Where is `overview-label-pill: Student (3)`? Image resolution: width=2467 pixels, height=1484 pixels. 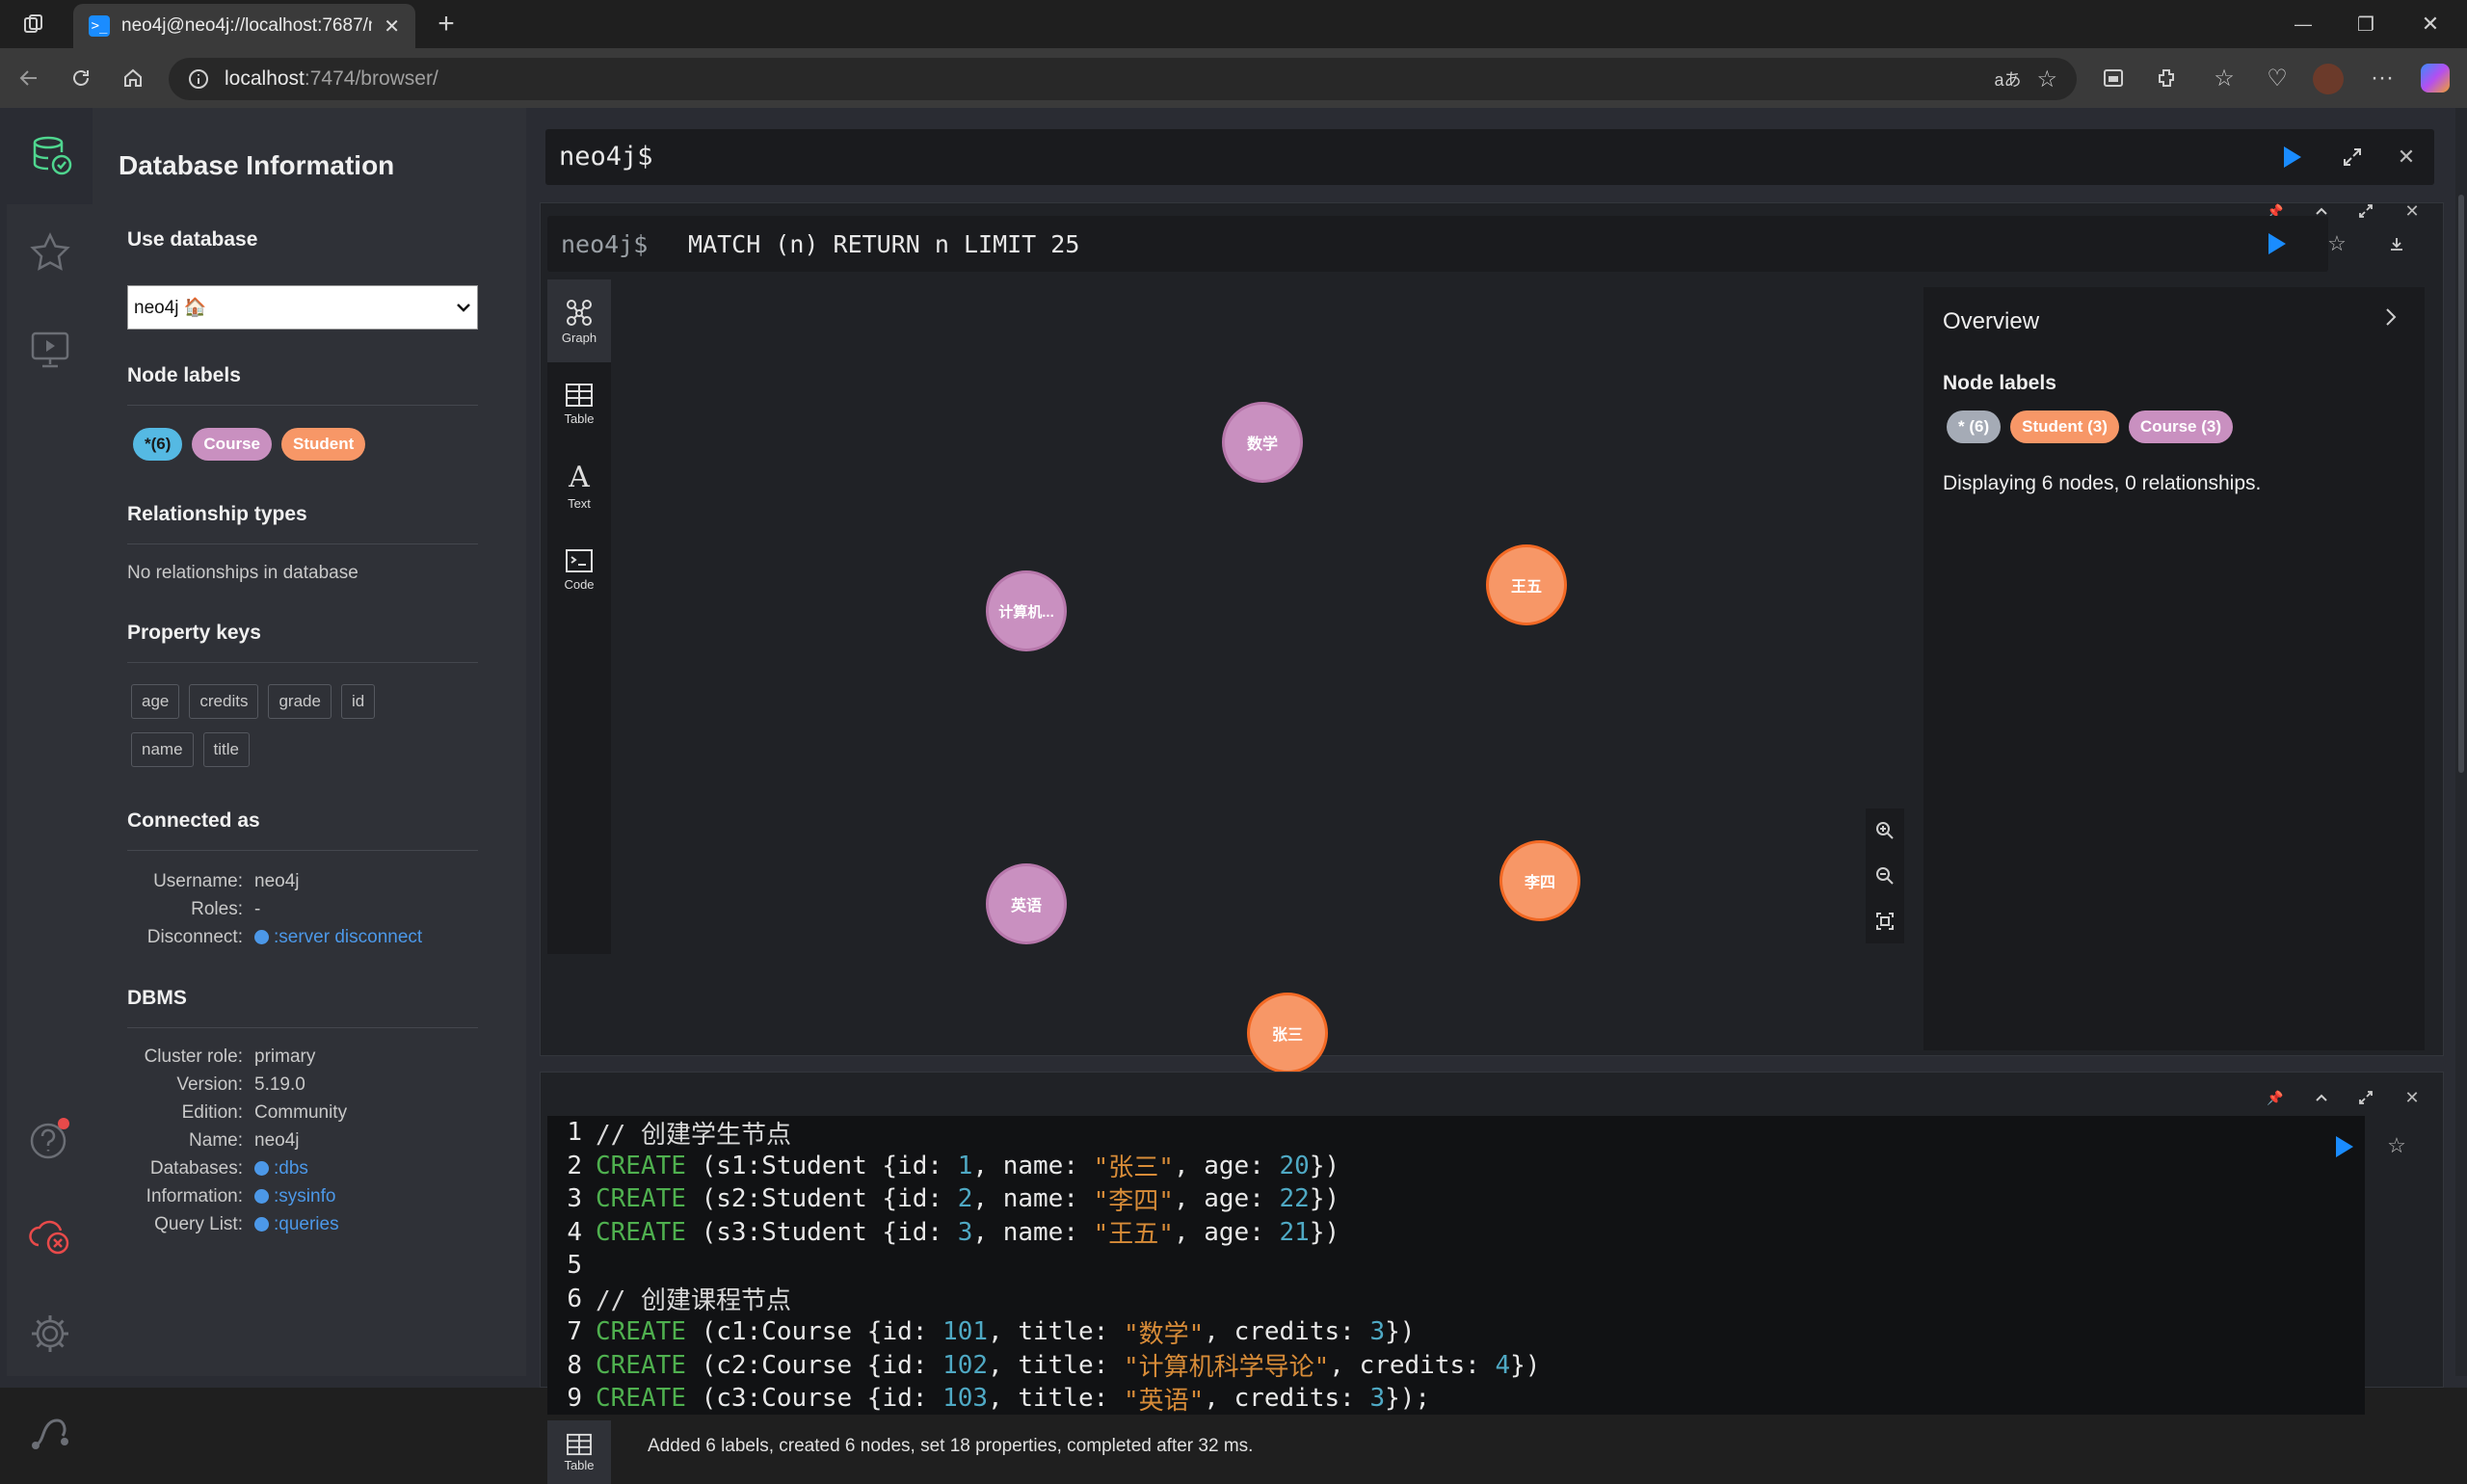
overview-label-pill: Student (3) is located at coordinates (2064, 427).